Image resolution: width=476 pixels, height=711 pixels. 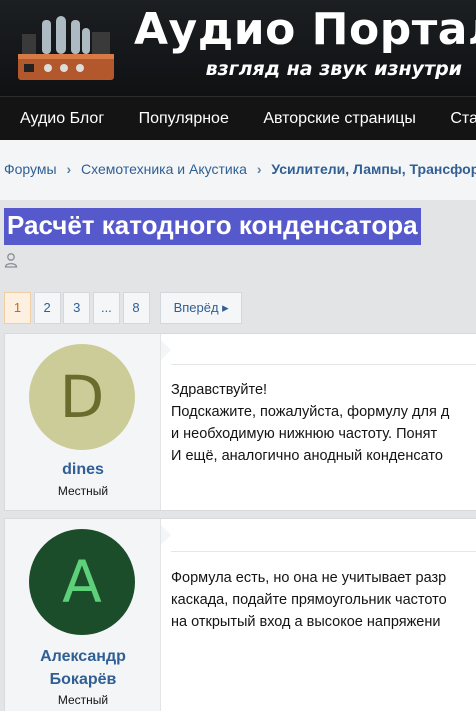 I want to click on page-2-button: 2, so click(x=47, y=308).